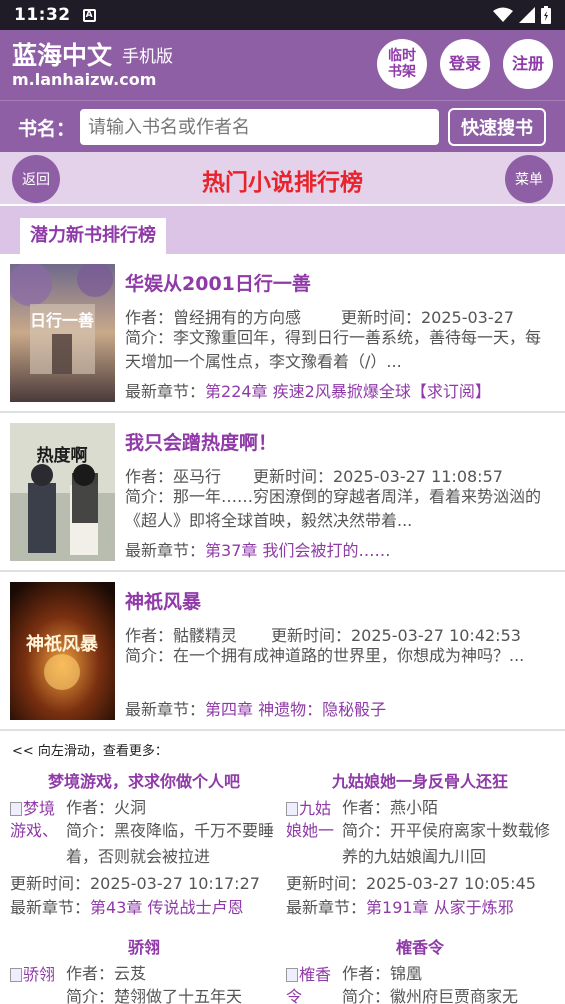  What do you see at coordinates (282, 183) in the screenshot?
I see `page-title: 热门小说排行榜` at bounding box center [282, 183].